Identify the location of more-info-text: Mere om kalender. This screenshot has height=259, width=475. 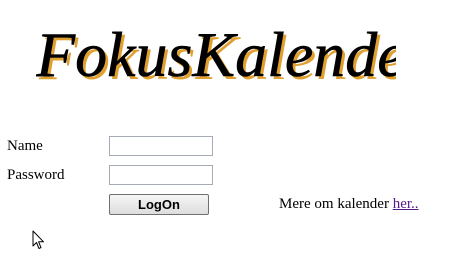
(336, 204).